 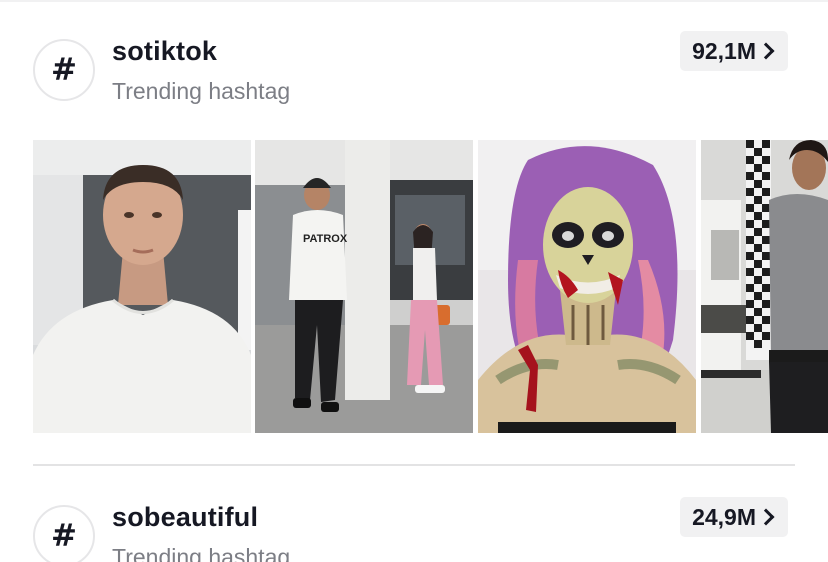 What do you see at coordinates (325, 239) in the screenshot?
I see `svg-text: PATROX` at bounding box center [325, 239].